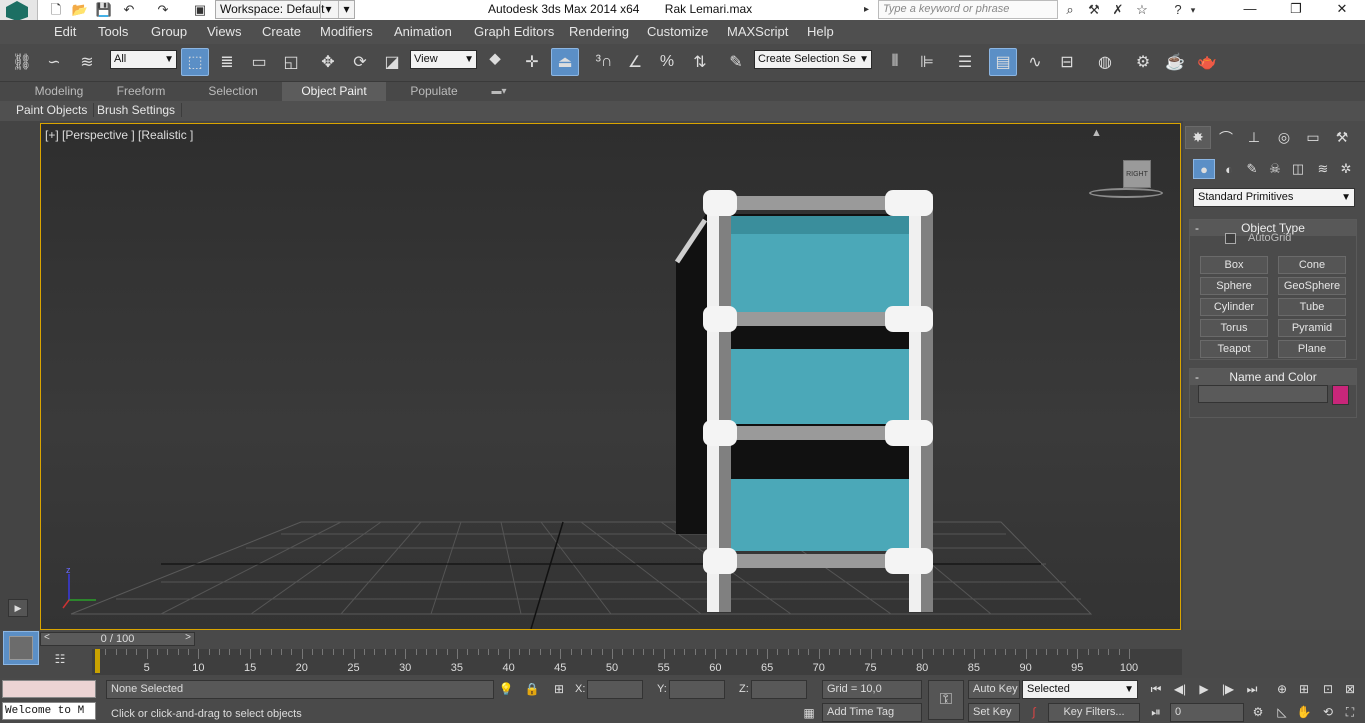 The height and width of the screenshot is (723, 1365). What do you see at coordinates (635, 62) in the screenshot?
I see `angle-snap-icon: ∠` at bounding box center [635, 62].